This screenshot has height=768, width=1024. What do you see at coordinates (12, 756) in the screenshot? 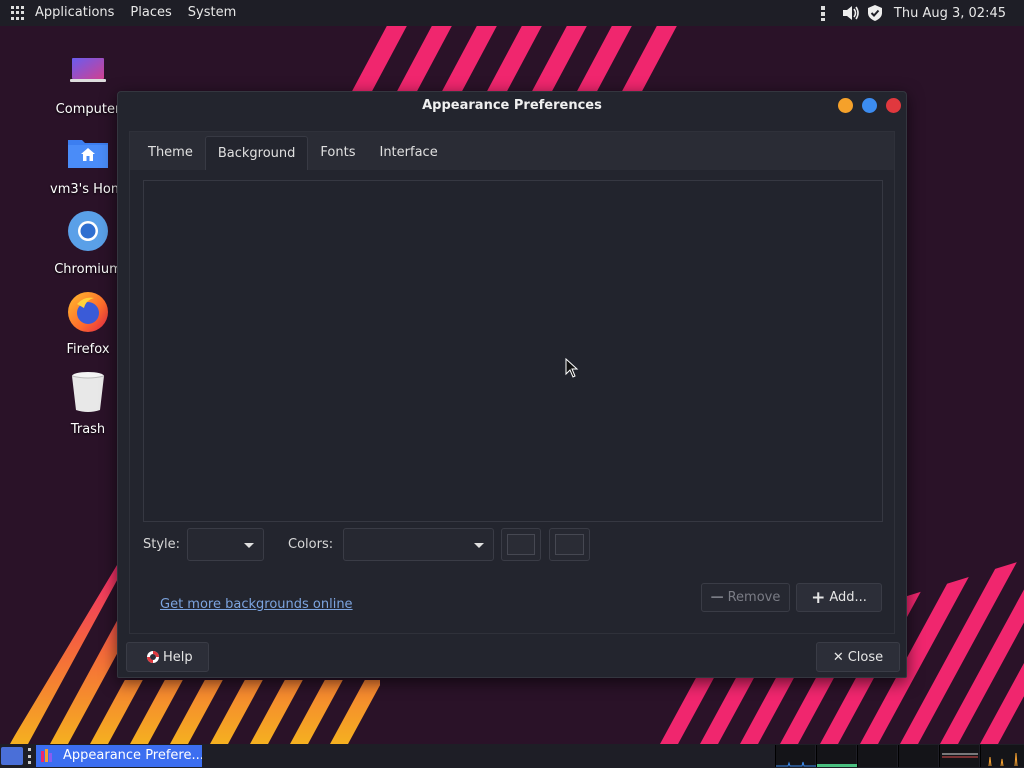
I see `show-desktop-button` at bounding box center [12, 756].